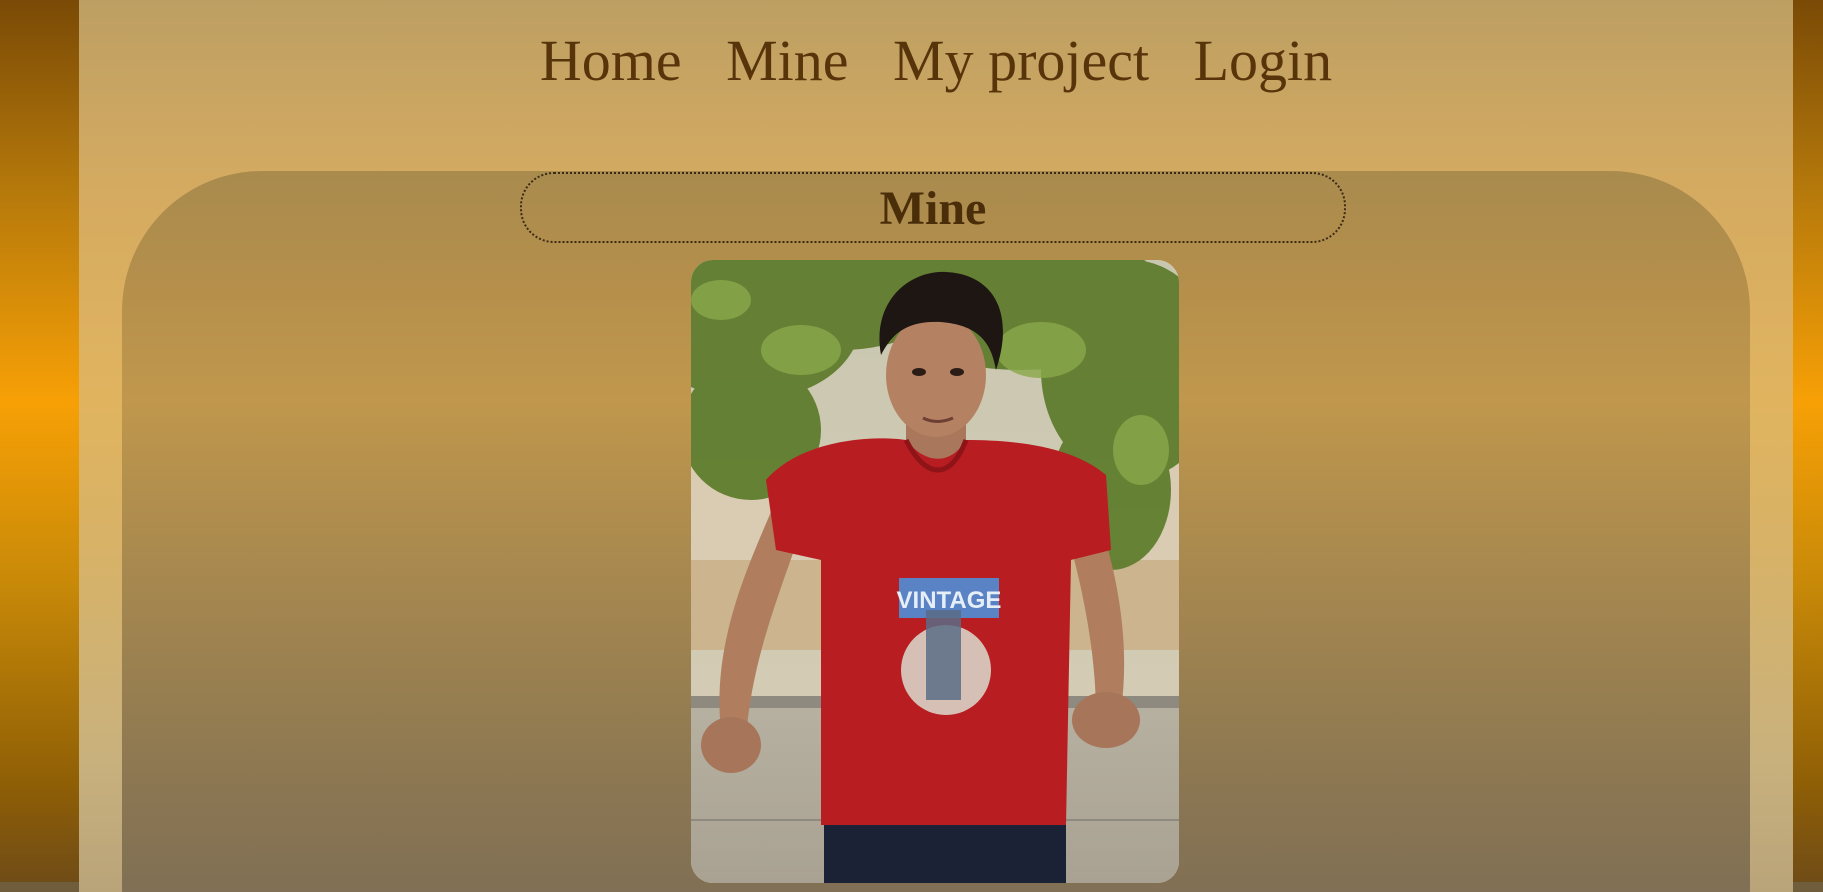  I want to click on top-nav: Home Mine My project Login, so click(936, 61).